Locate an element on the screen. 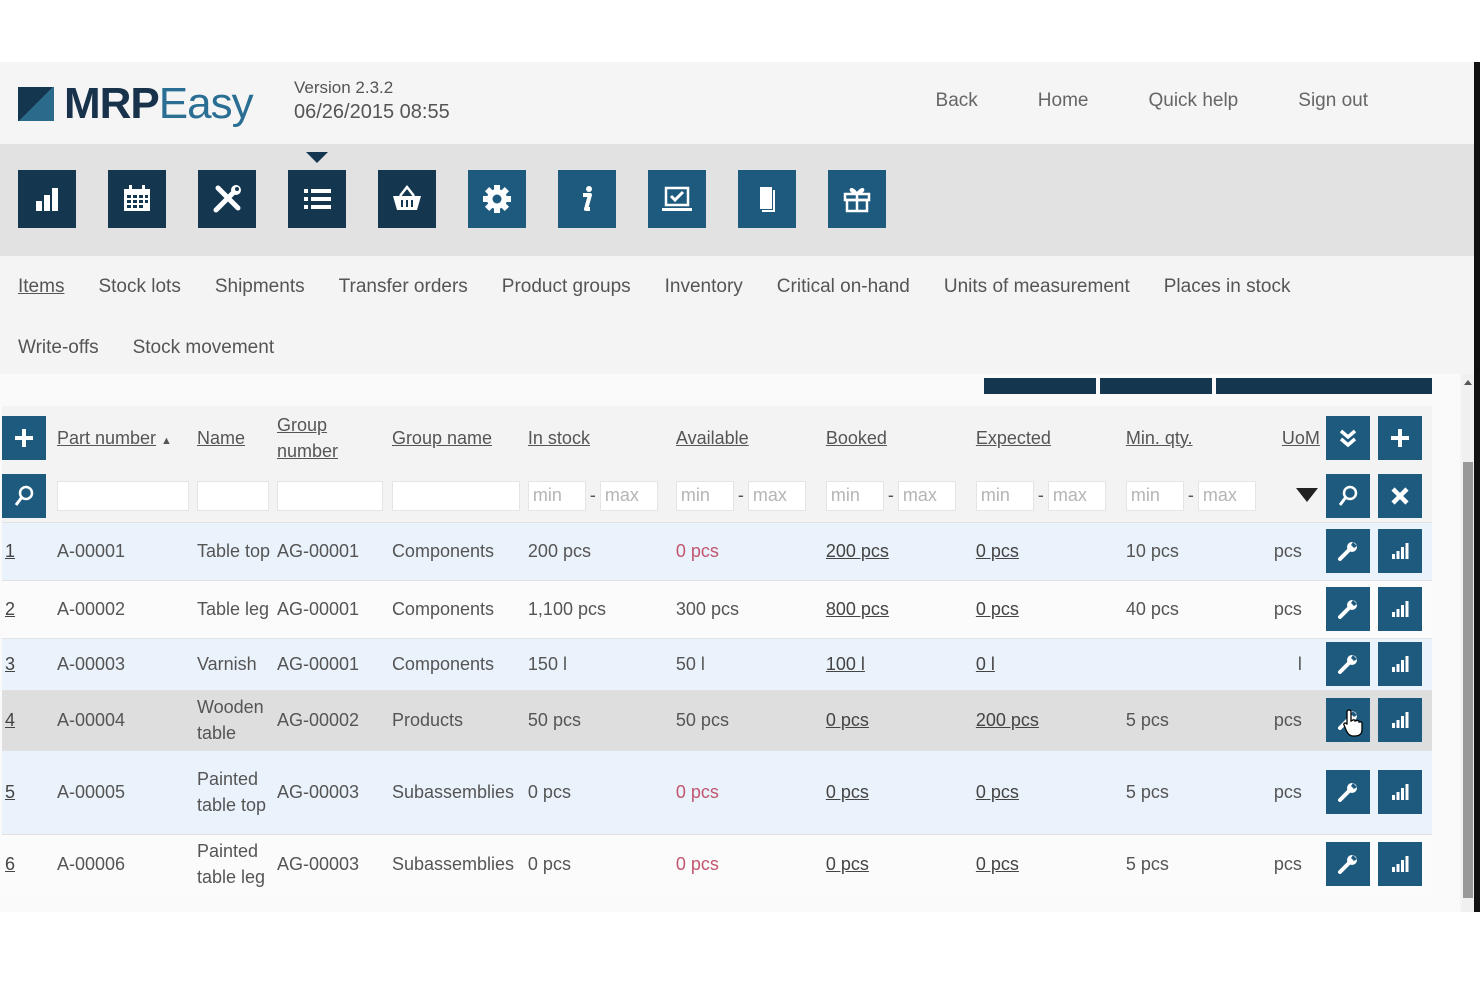 The width and height of the screenshot is (1480, 987). sign-out-link: Sign out is located at coordinates (1333, 101).